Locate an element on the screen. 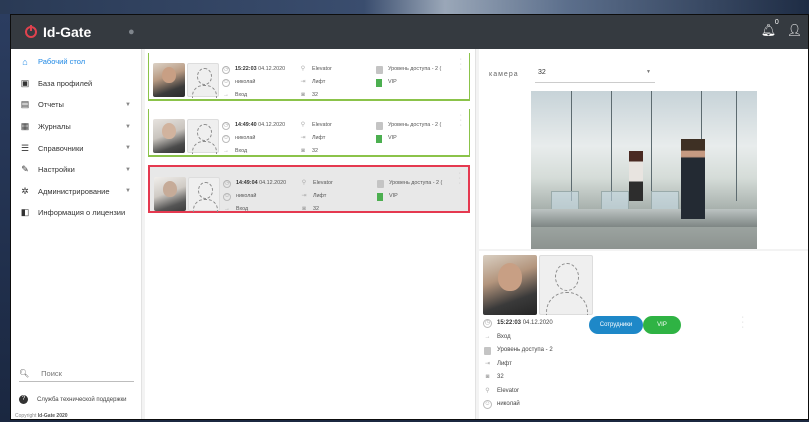  sidebar-item-7: ◧ Информация о лицензии is located at coordinates (76, 213).